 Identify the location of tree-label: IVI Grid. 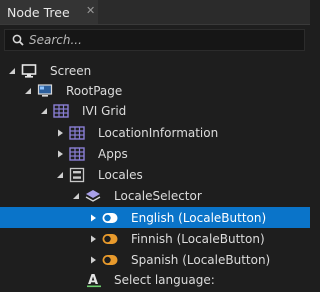
(104, 111).